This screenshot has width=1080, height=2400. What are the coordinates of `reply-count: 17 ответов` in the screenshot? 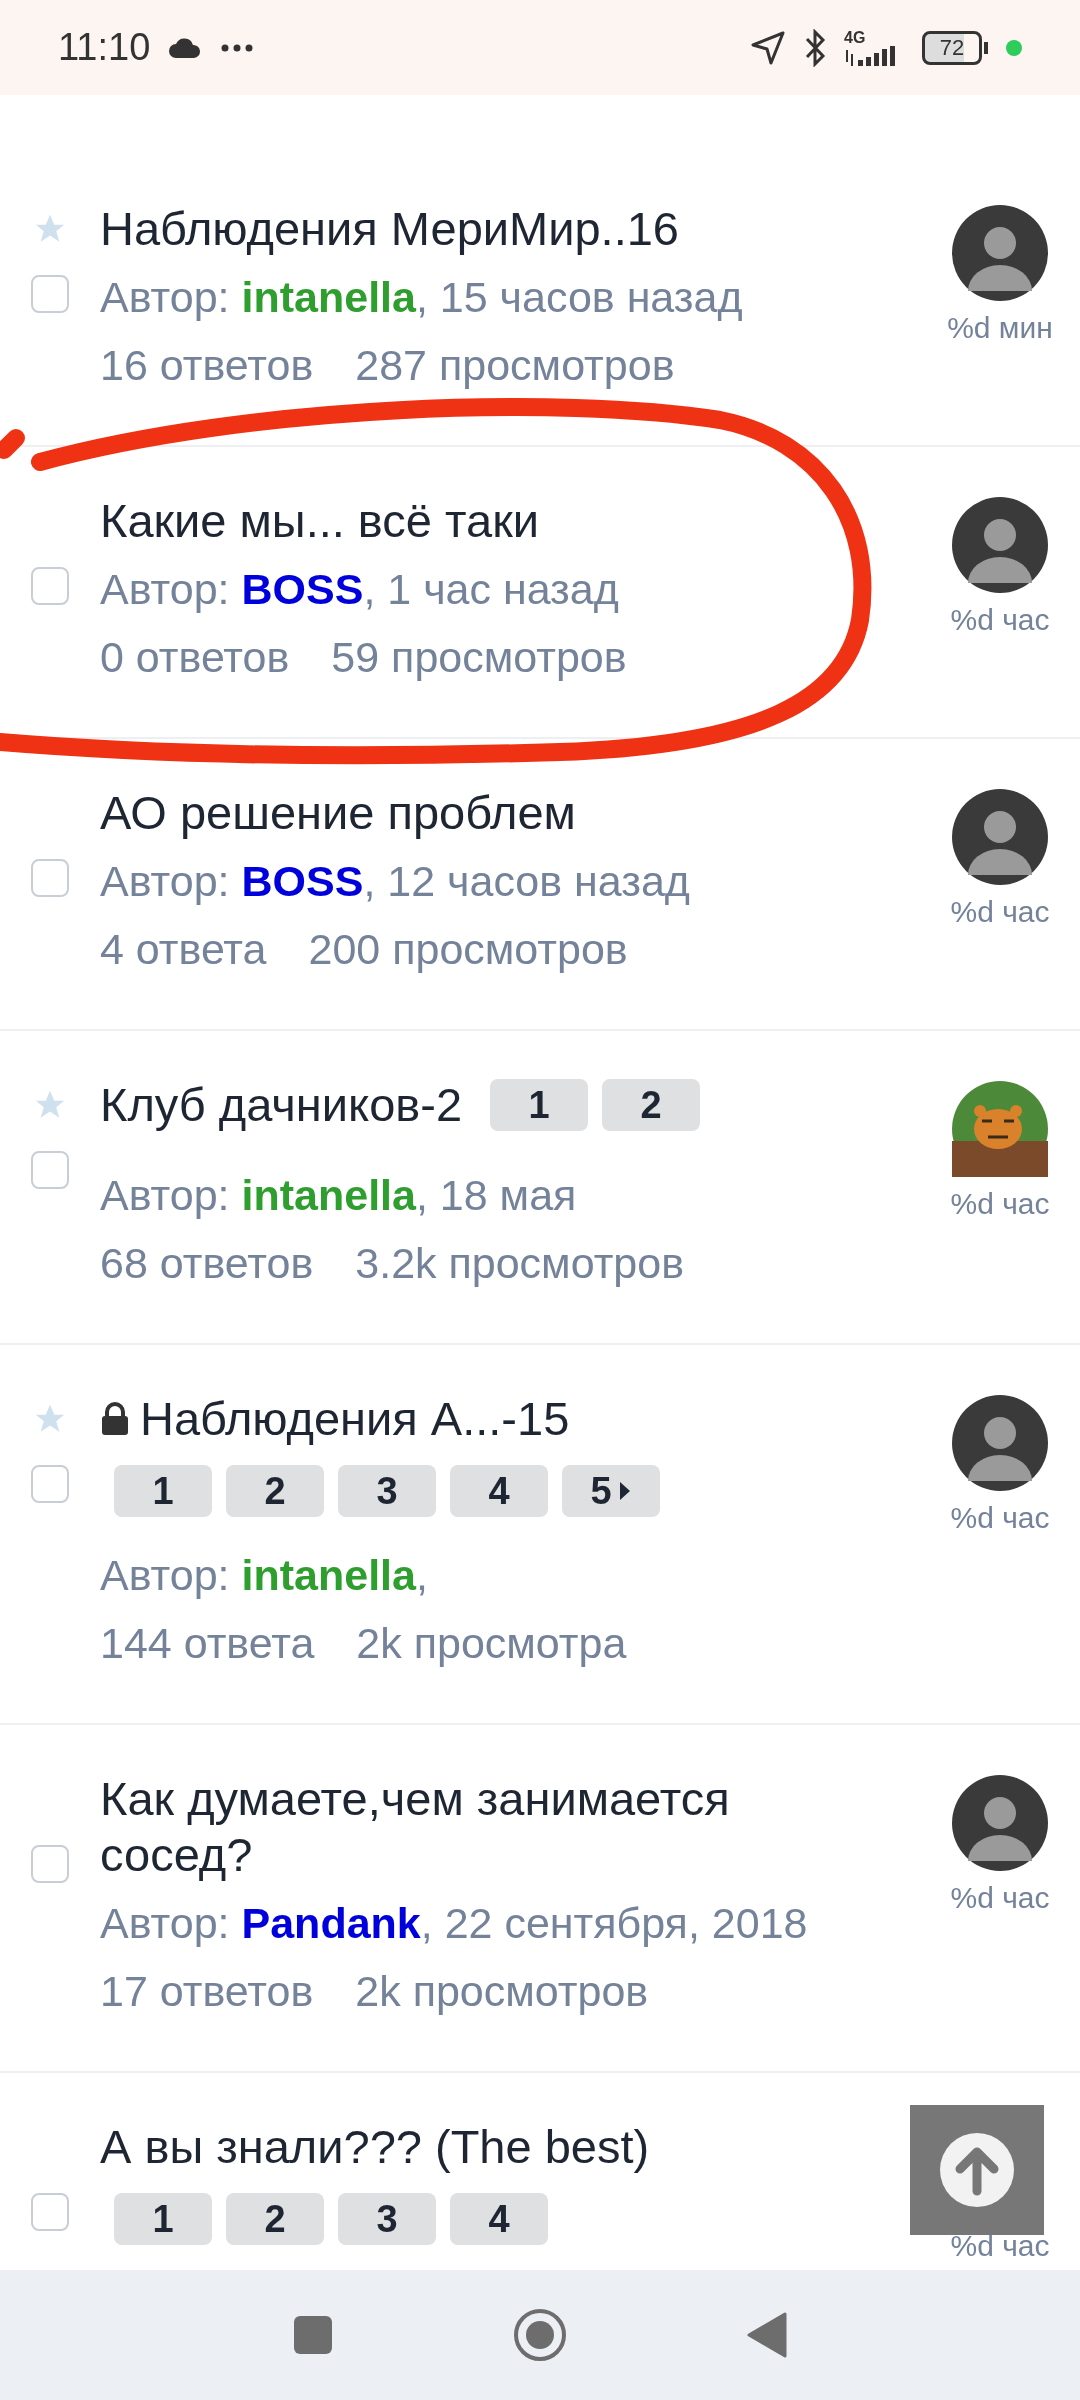 It's located at (207, 1991).